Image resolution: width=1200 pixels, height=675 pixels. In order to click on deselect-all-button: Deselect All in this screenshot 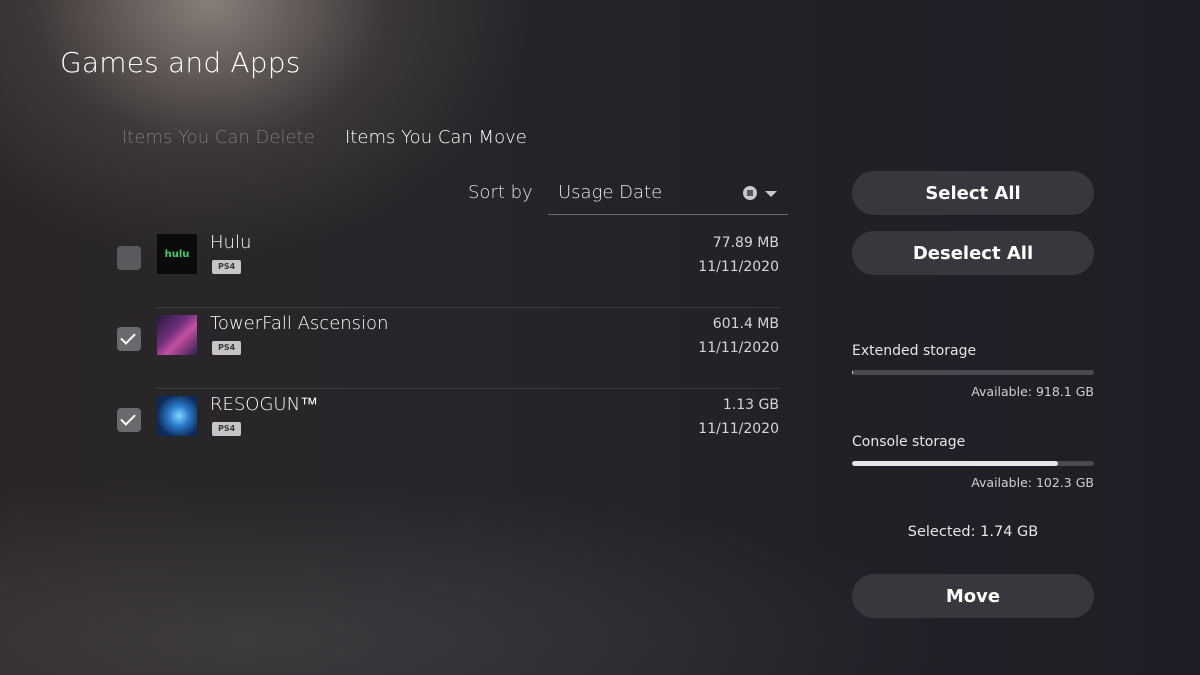, I will do `click(973, 253)`.